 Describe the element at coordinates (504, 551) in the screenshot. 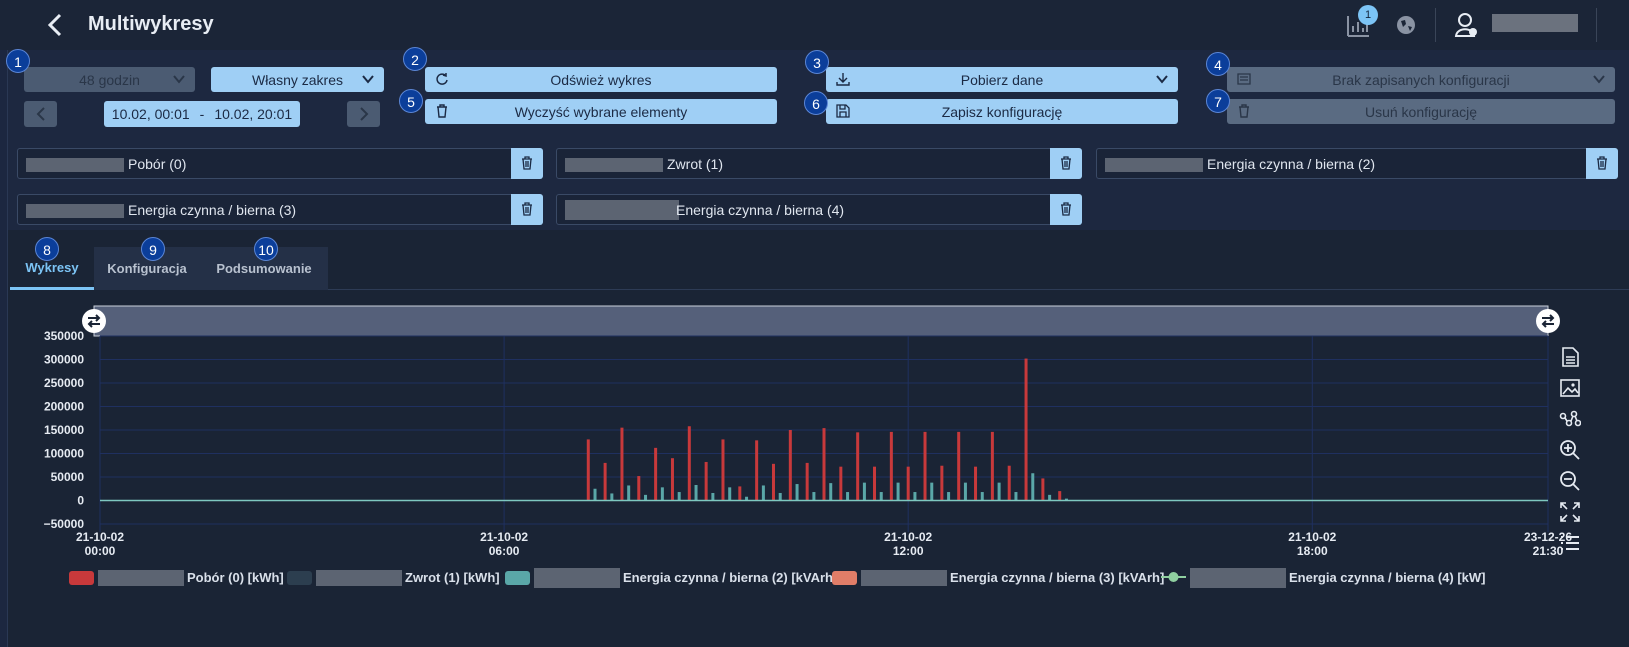

I see `x-tick-label: 06:00` at that location.